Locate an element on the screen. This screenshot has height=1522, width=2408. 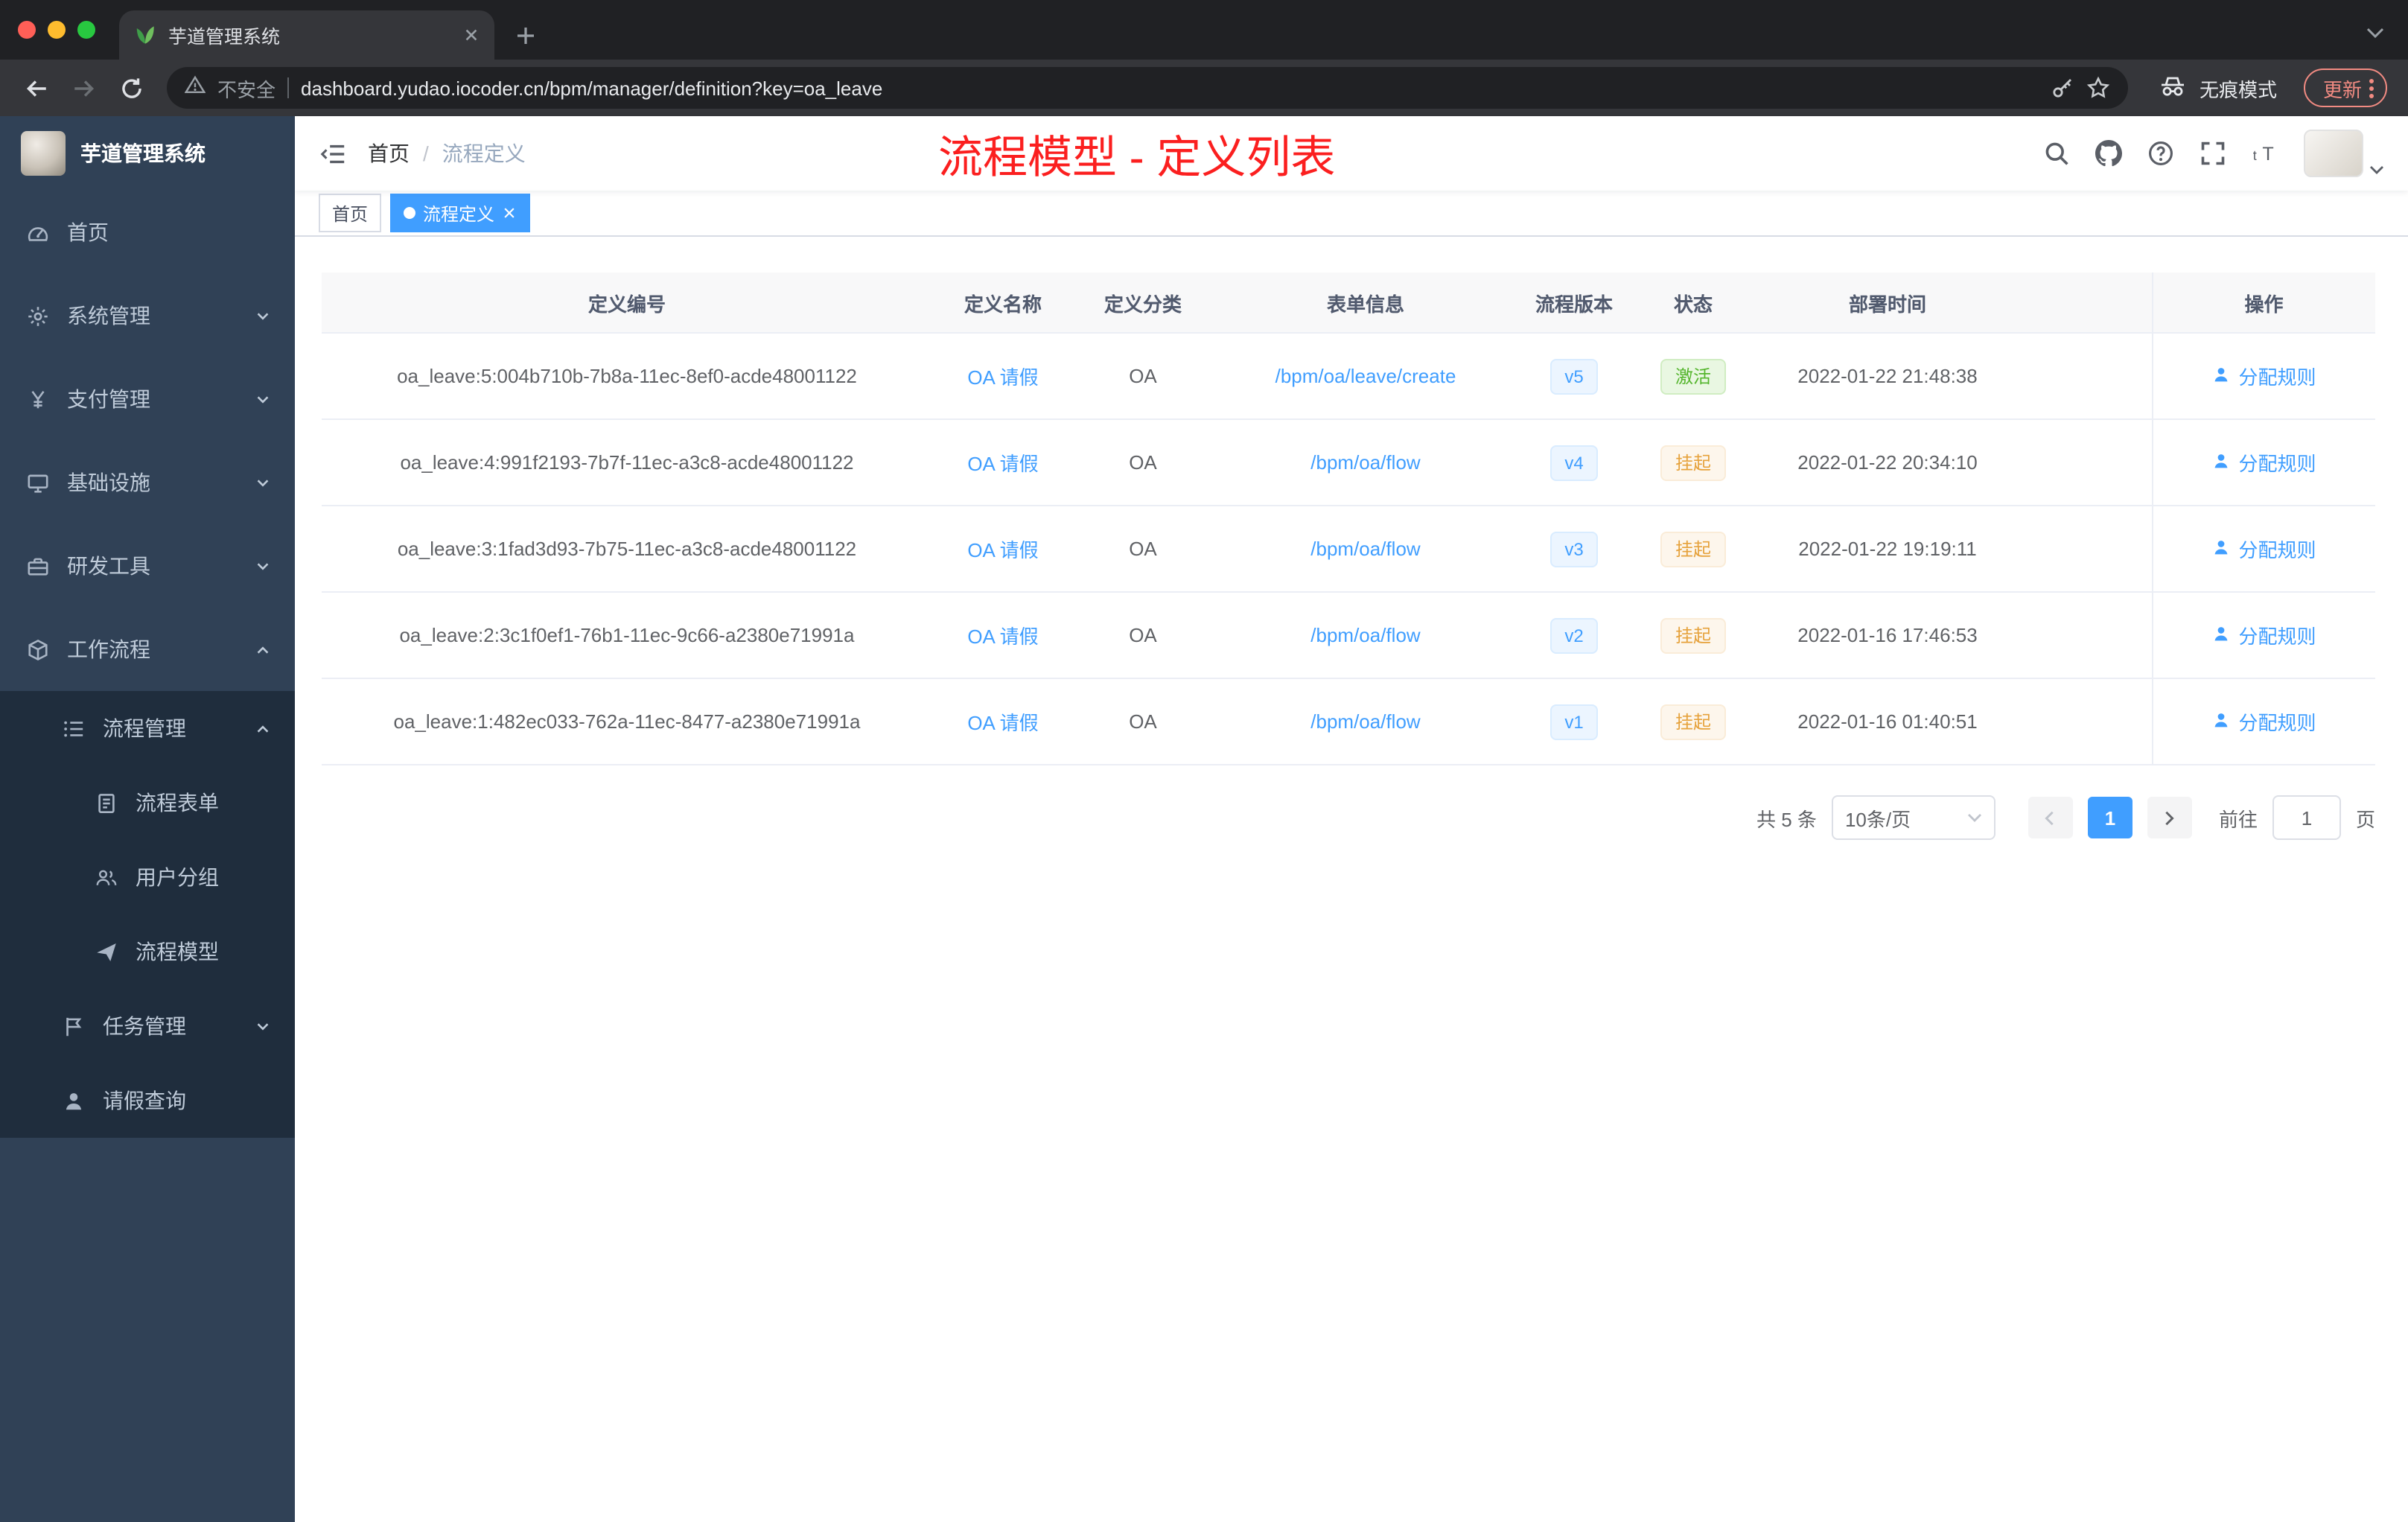
version-tag: v4 is located at coordinates (1574, 462).